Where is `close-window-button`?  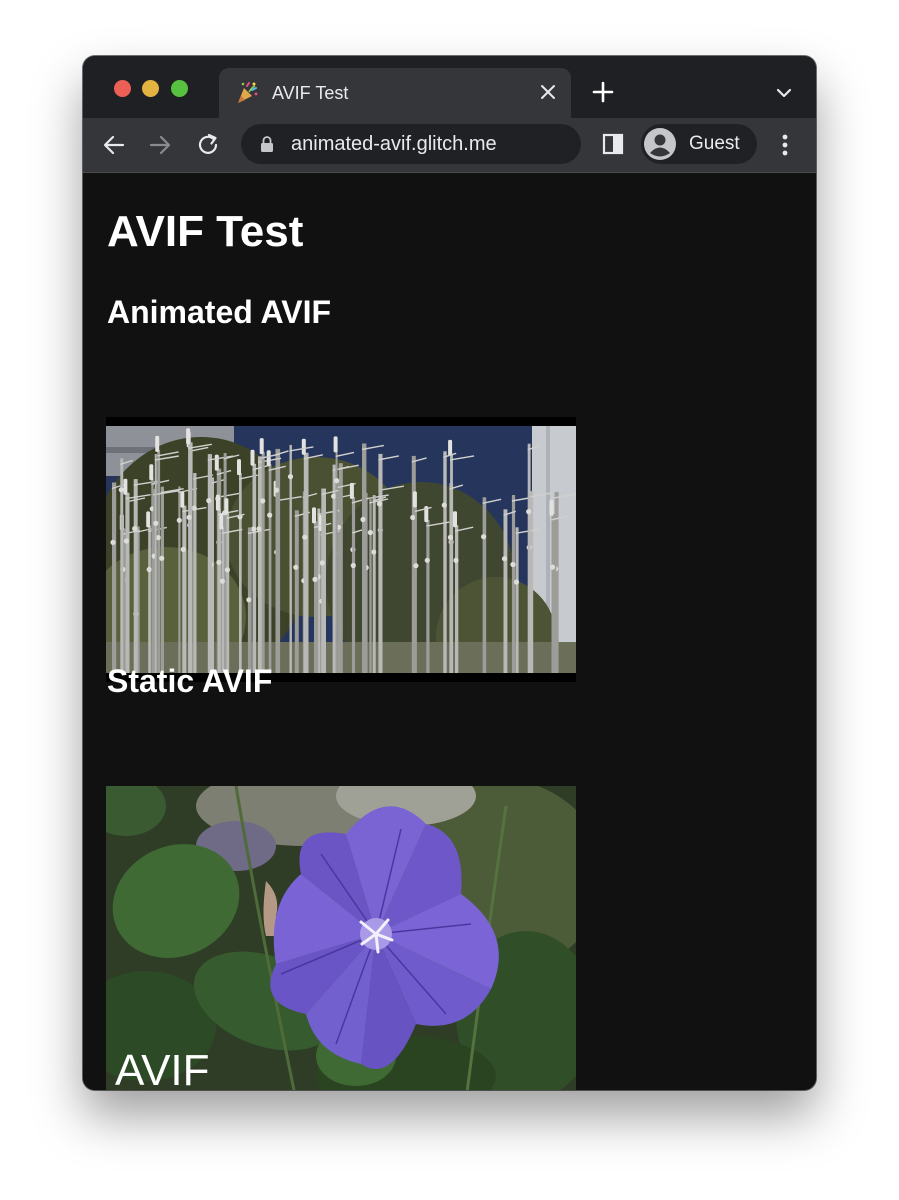 close-window-button is located at coordinates (122, 88).